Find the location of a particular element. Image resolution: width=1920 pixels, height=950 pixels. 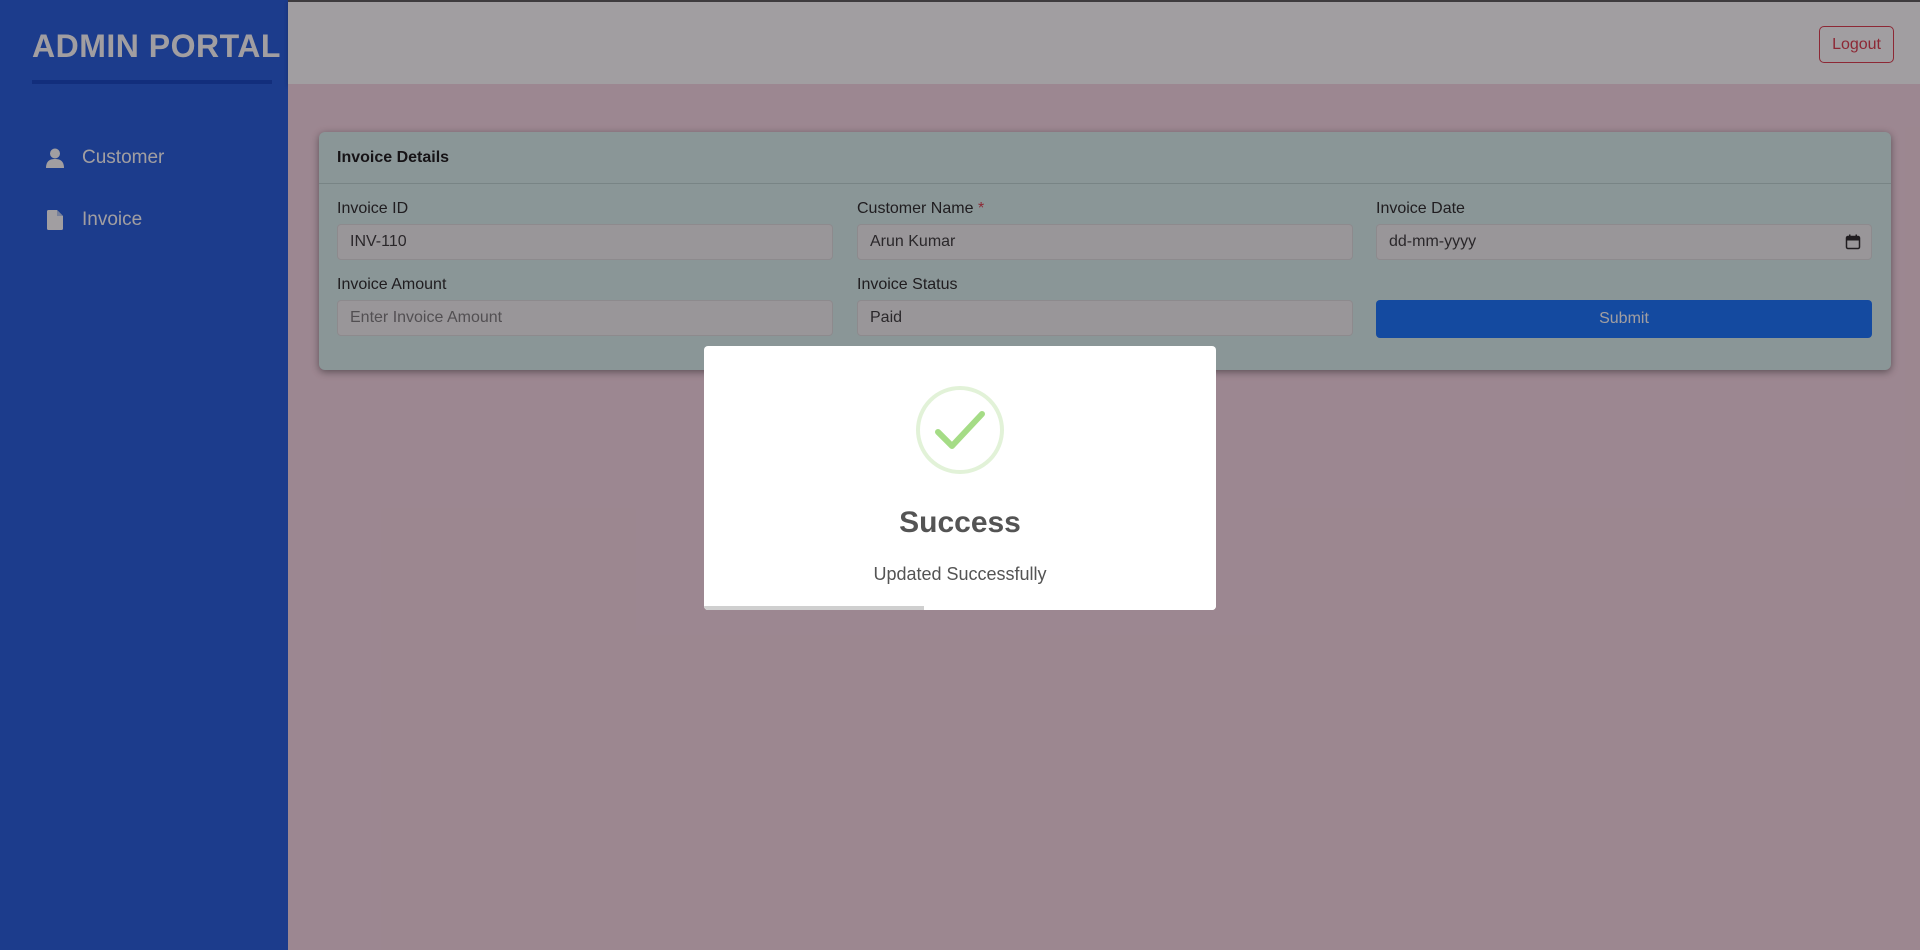

dialog-title: Success is located at coordinates (960, 522).